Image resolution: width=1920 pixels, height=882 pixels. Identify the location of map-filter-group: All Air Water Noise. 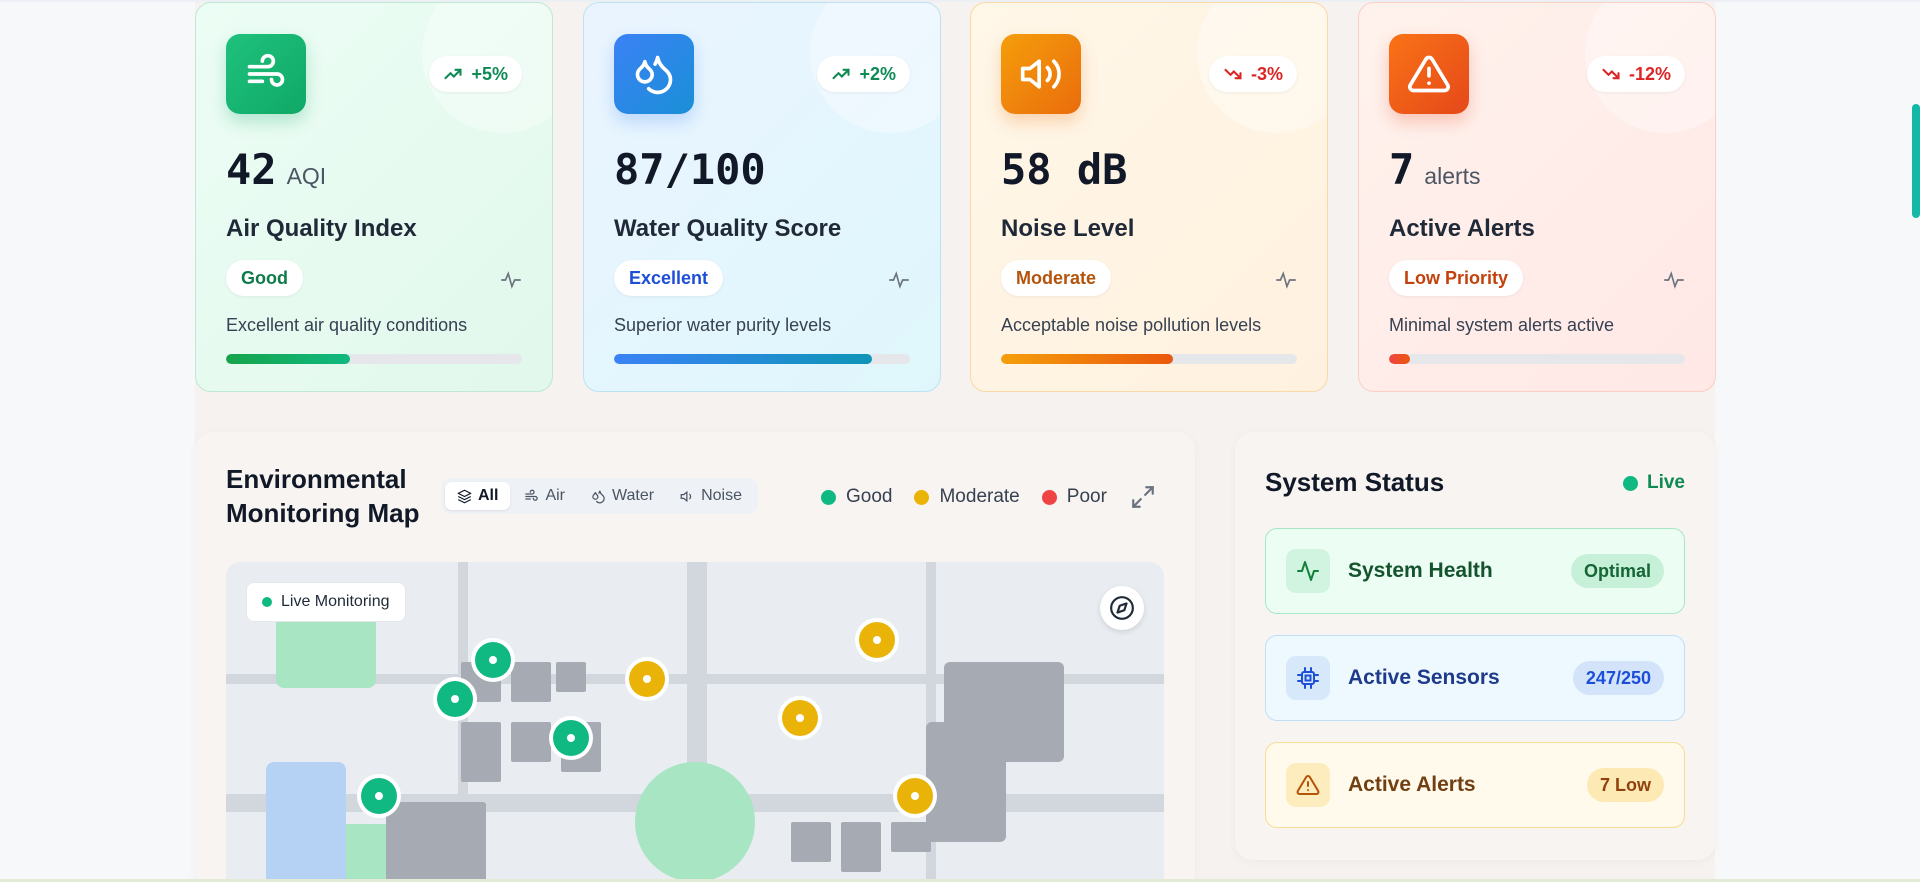
(599, 496).